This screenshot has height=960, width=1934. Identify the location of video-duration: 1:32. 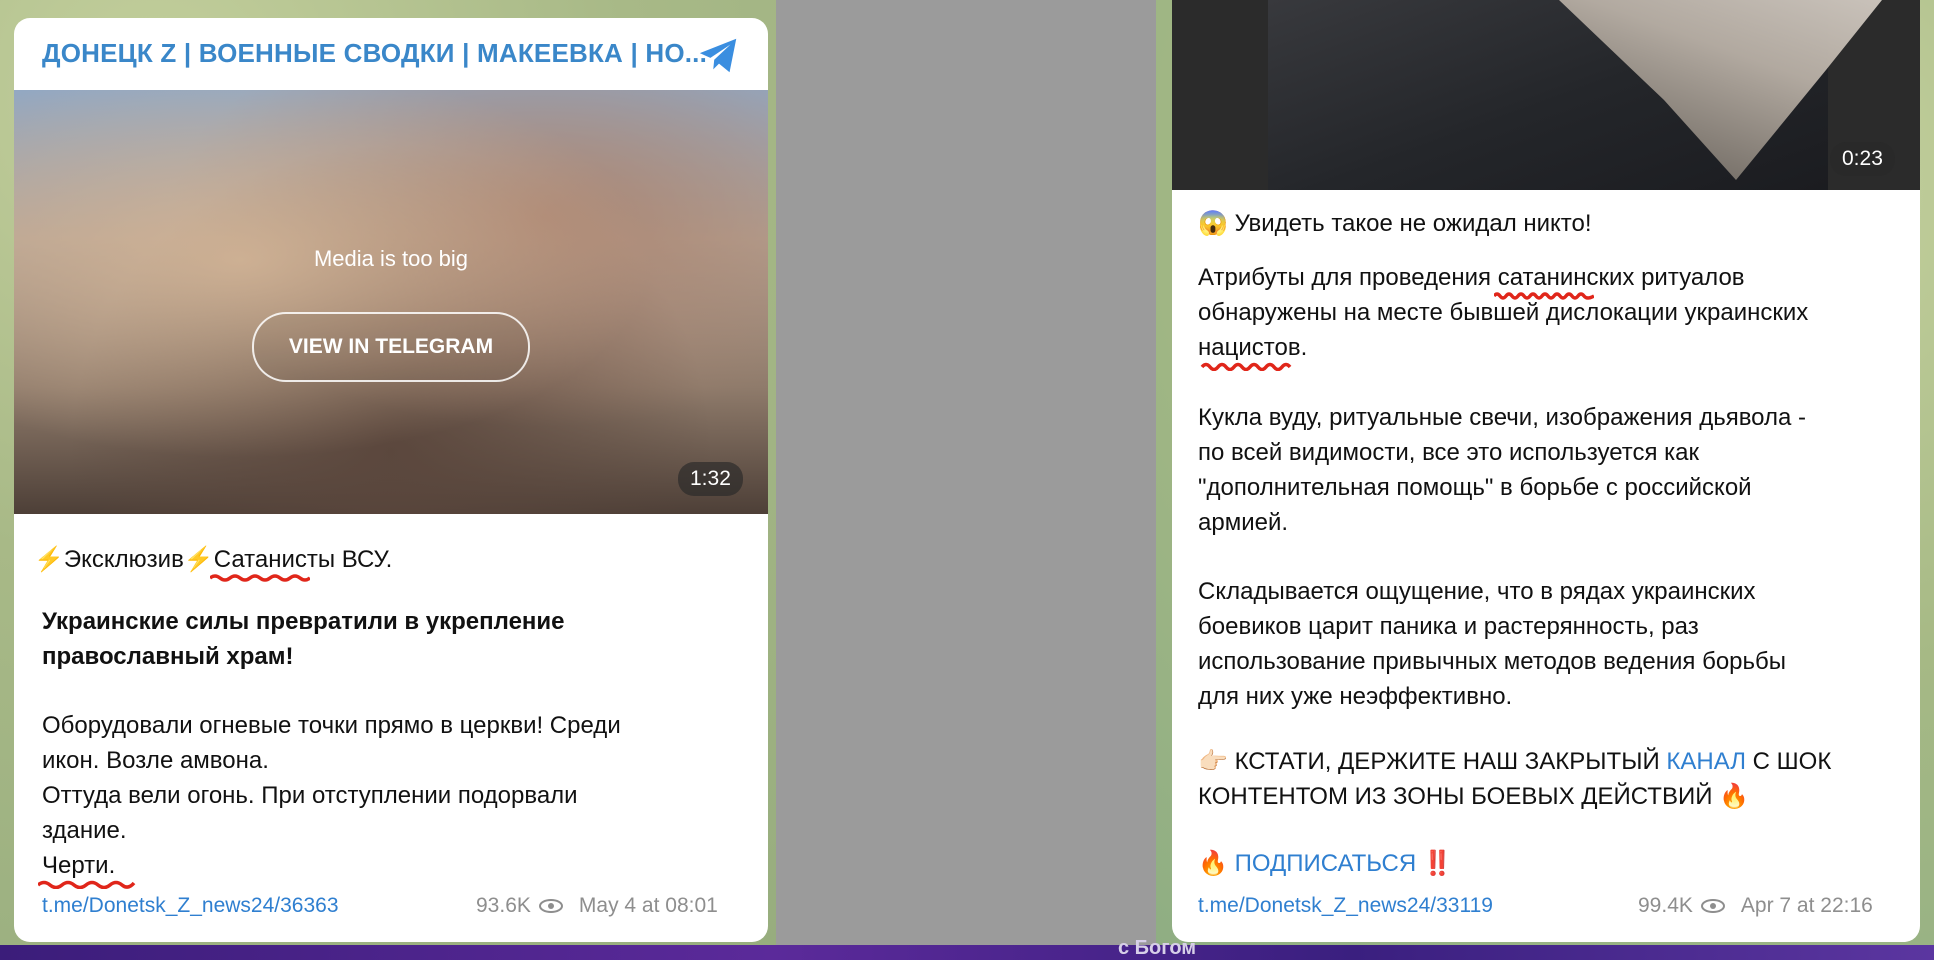
(710, 479).